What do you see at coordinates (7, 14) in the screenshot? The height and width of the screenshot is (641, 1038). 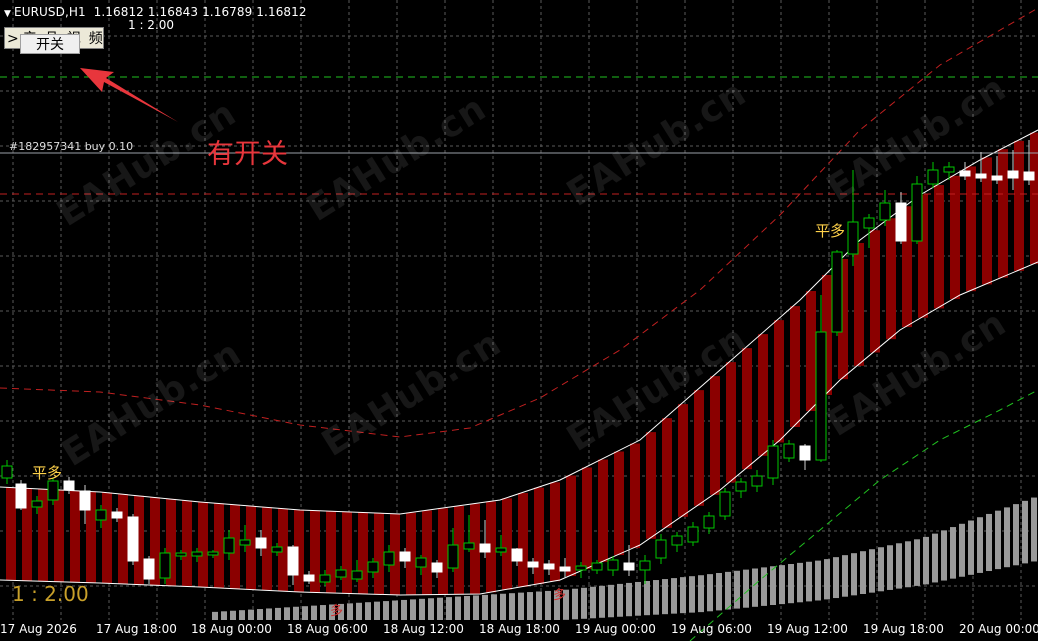 I see `collapse-triangle-icon: ▼` at bounding box center [7, 14].